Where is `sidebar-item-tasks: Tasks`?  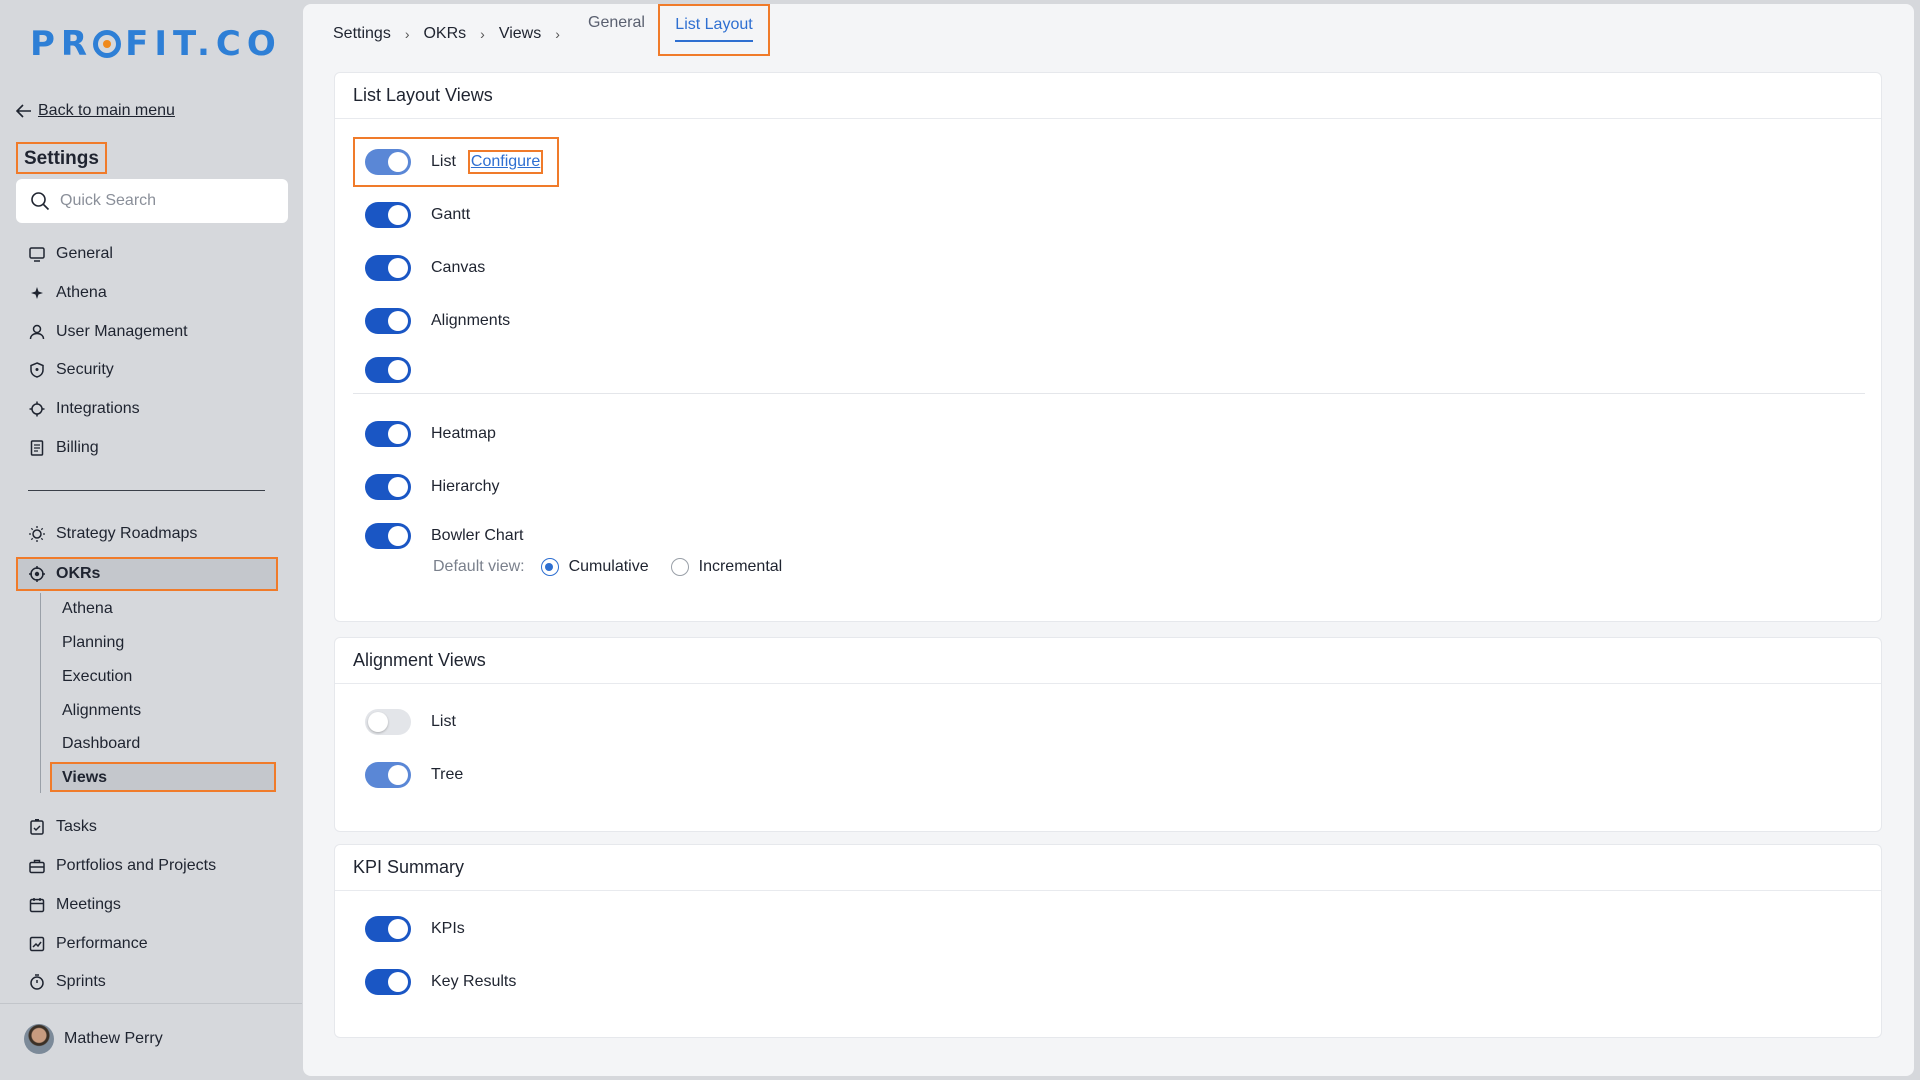
sidebar-item-tasks: Tasks is located at coordinates (62, 827).